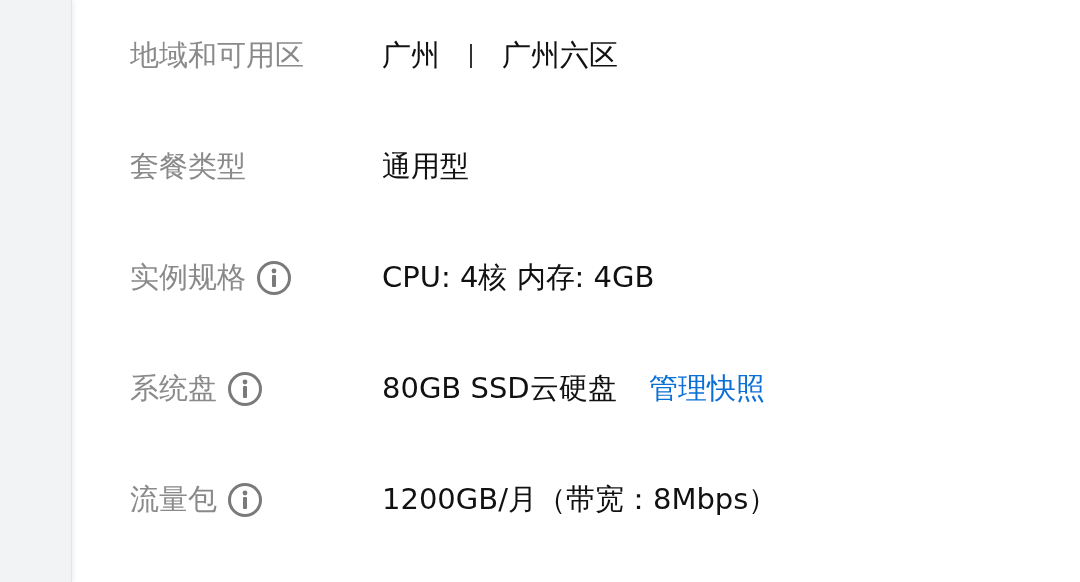 Image resolution: width=1080 pixels, height=582 pixels. Describe the element at coordinates (217, 55) in the screenshot. I see `field-label: 地域和可用区` at that location.